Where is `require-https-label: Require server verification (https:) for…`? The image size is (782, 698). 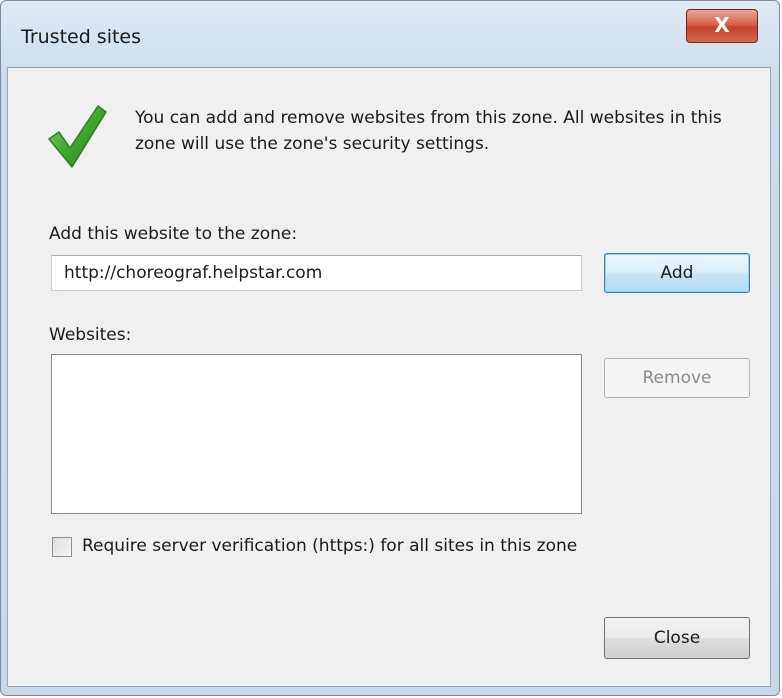
require-https-label: Require server verification (https:) for… is located at coordinates (329, 546).